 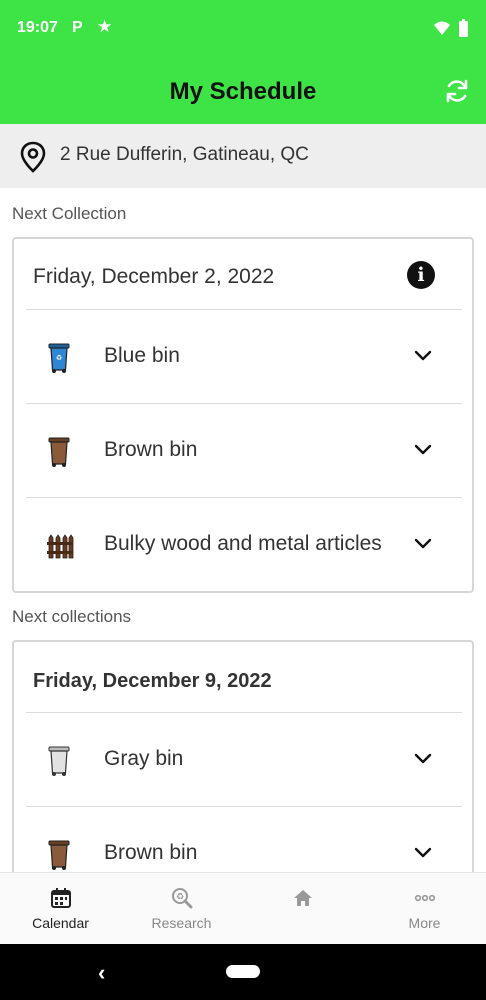 I want to click on nav-label: Calendar, so click(x=60, y=923).